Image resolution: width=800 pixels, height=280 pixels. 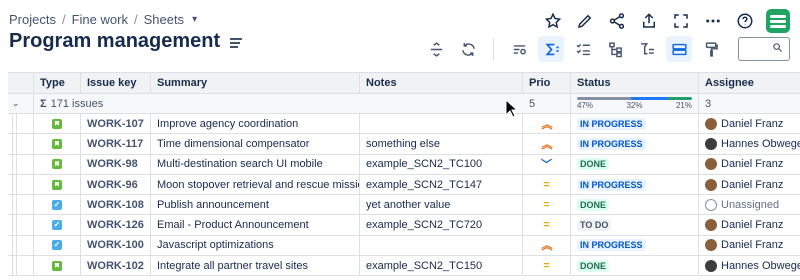 What do you see at coordinates (116, 83) in the screenshot?
I see `column-header-issue-key: Issue key` at bounding box center [116, 83].